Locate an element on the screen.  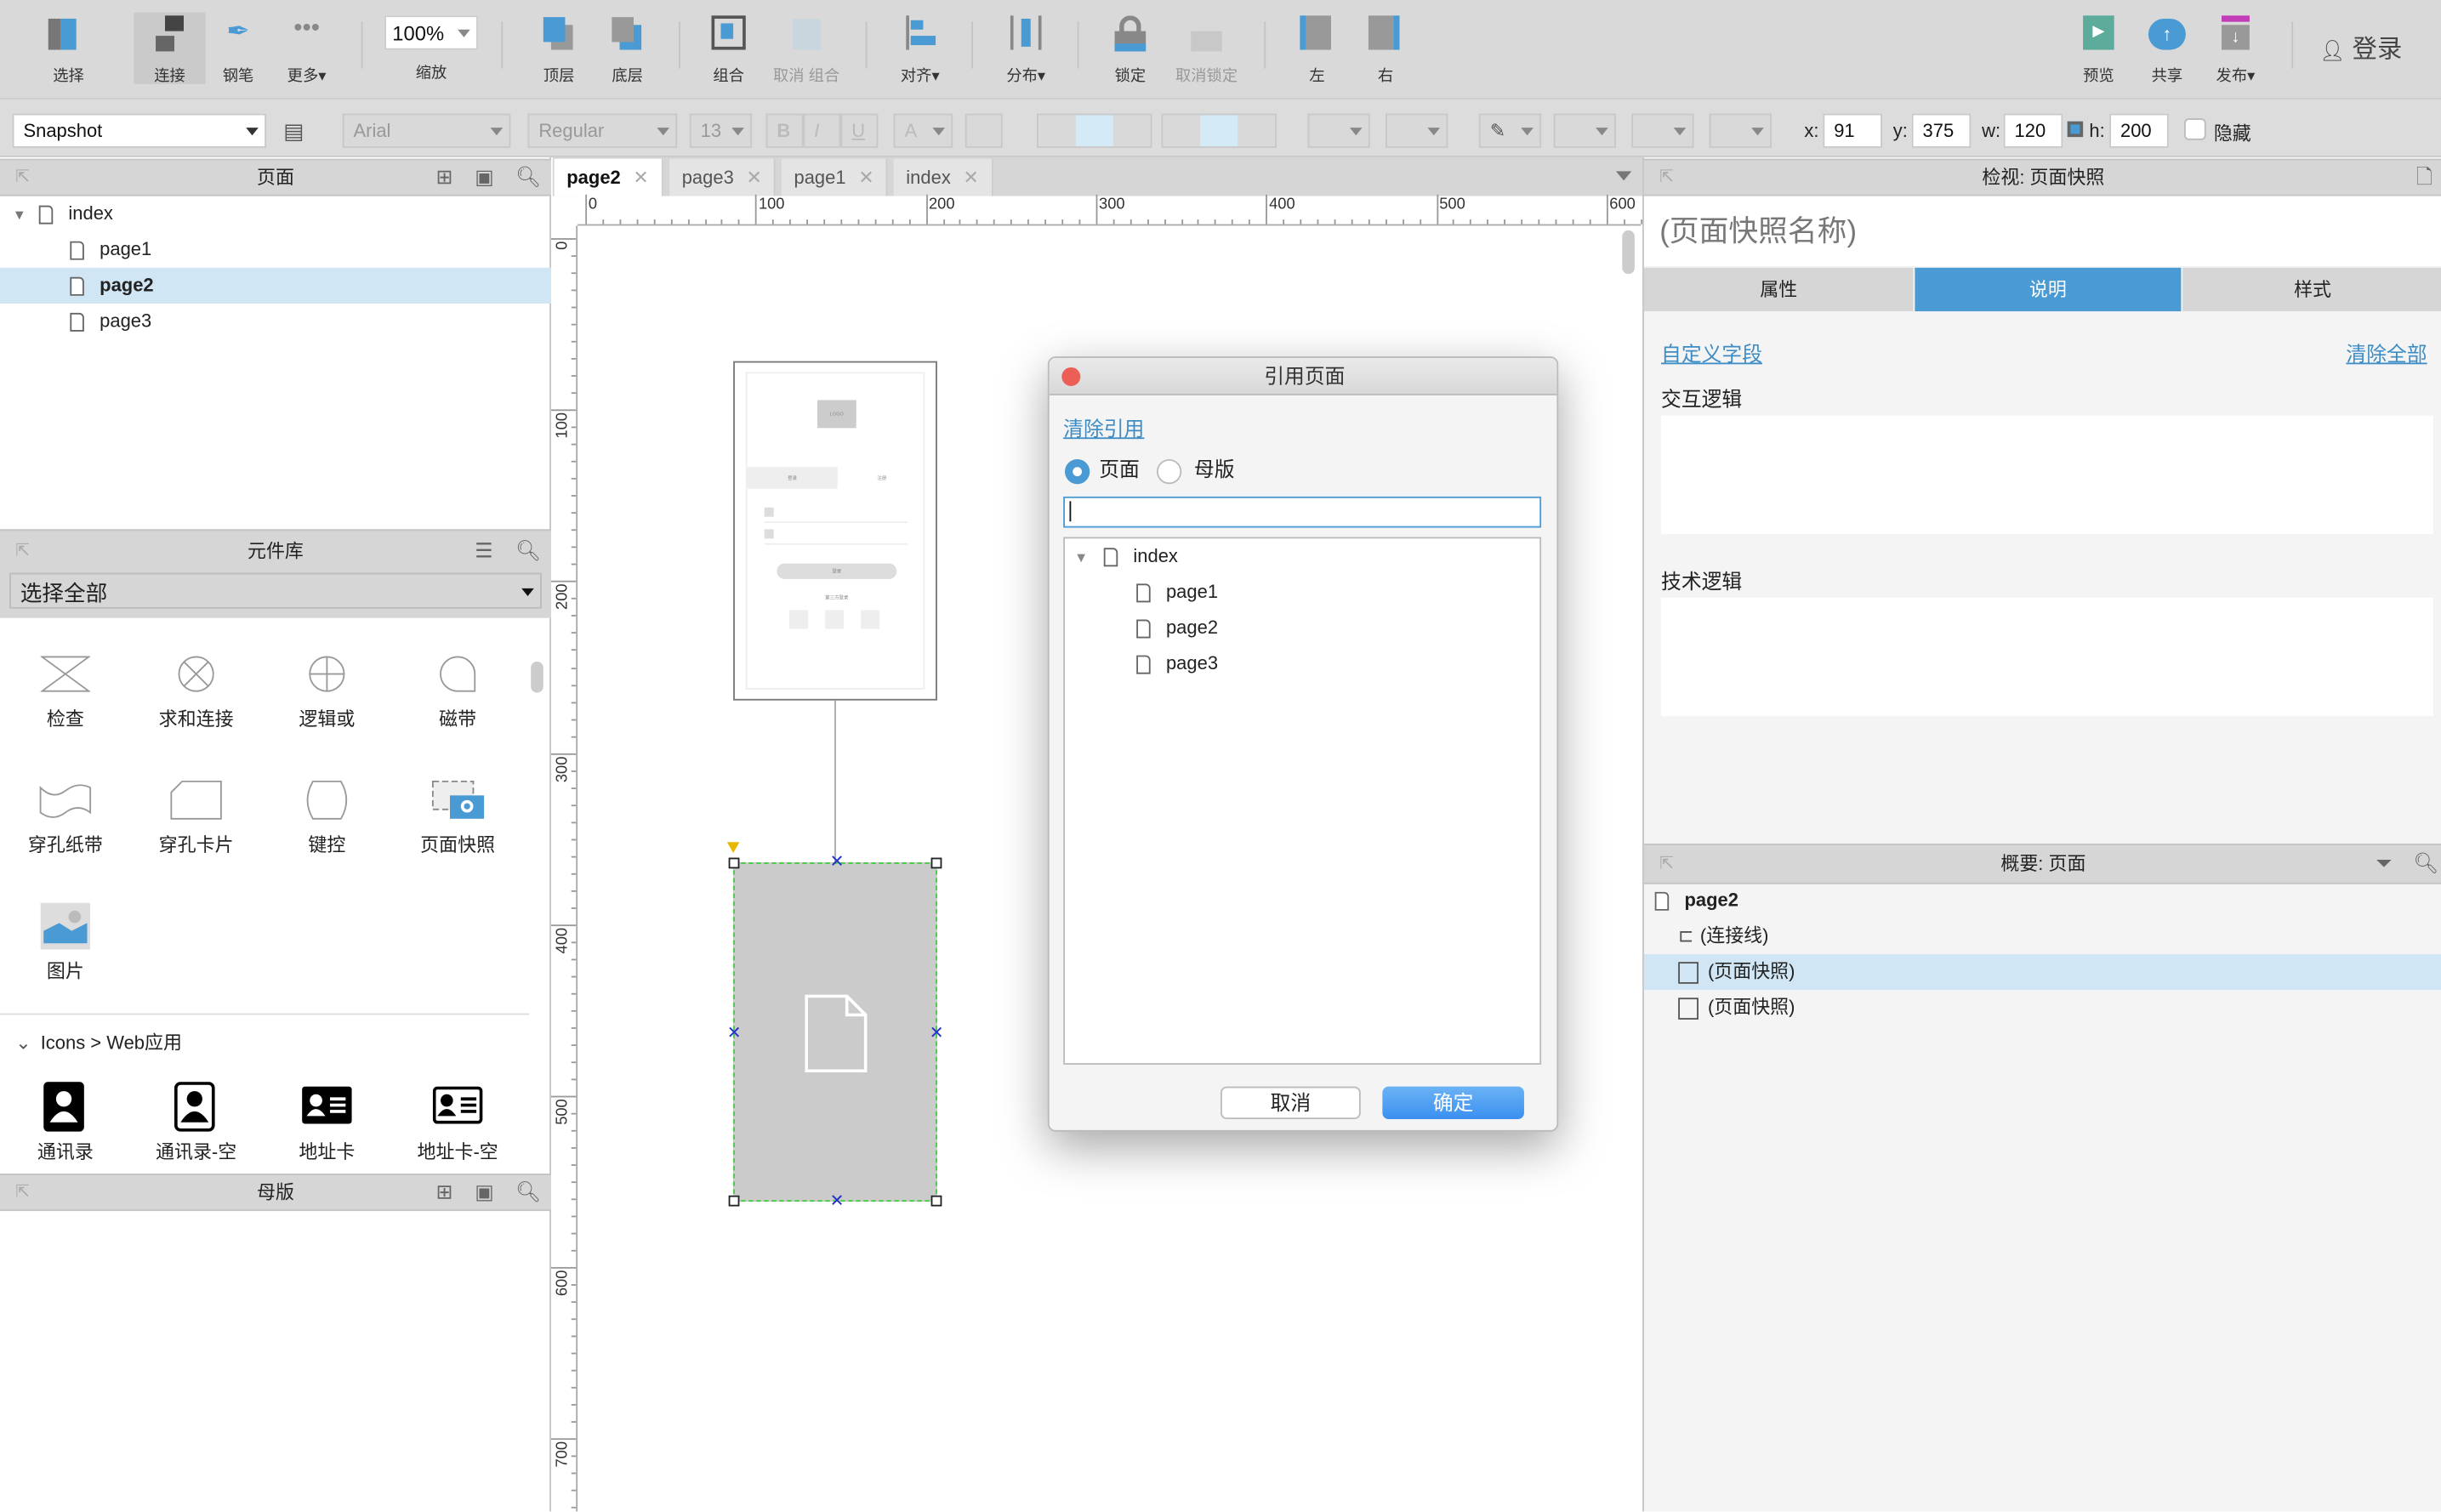
outline-root: page2 is located at coordinates (2042, 900).